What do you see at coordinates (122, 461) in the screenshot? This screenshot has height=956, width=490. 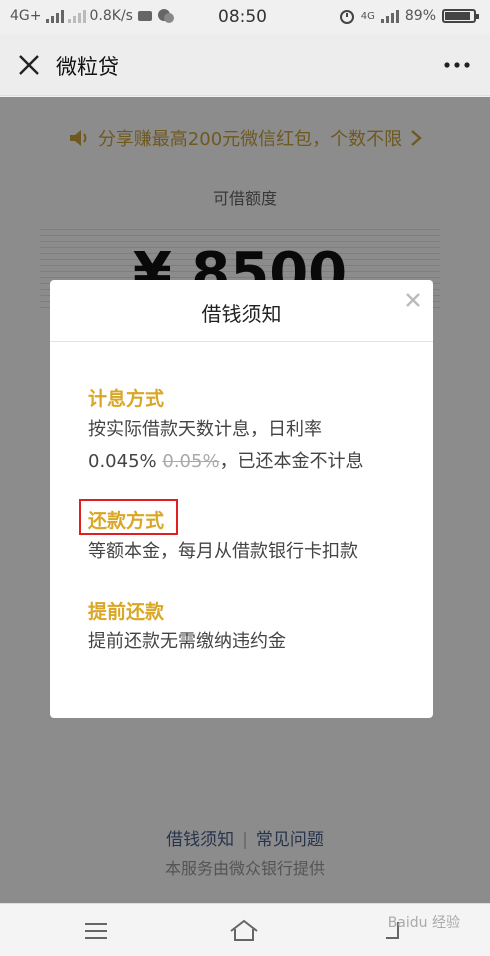 I see `interest-rate: 0.045%` at bounding box center [122, 461].